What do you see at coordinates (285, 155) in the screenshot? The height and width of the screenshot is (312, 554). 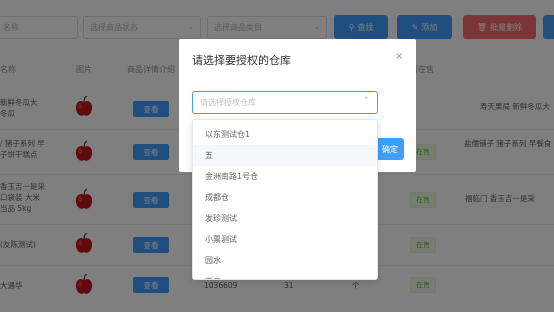 I see `dropdown-option: 五` at bounding box center [285, 155].